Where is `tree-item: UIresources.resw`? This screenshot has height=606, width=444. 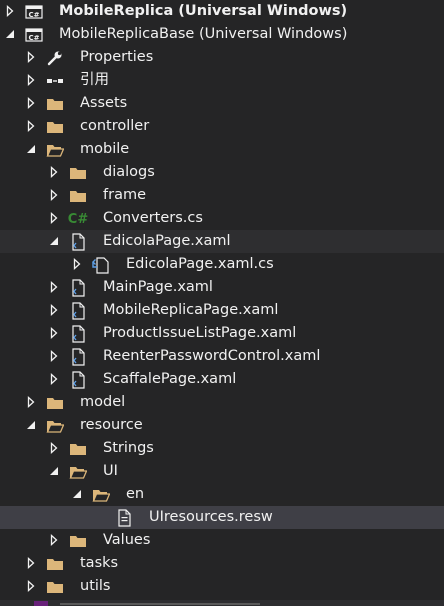
tree-item: UIresources.resw is located at coordinates (222, 517).